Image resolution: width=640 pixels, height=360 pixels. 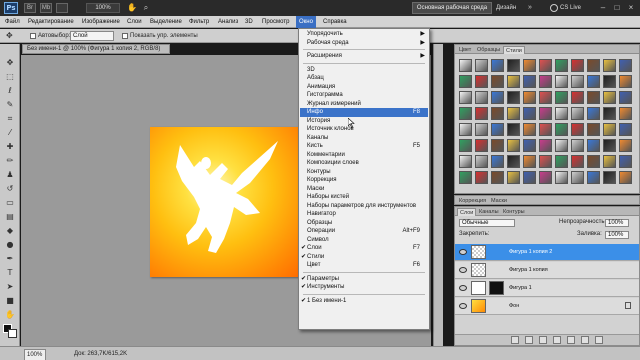 I want to click on menu-edit: Редактирование, so click(x=51, y=22).